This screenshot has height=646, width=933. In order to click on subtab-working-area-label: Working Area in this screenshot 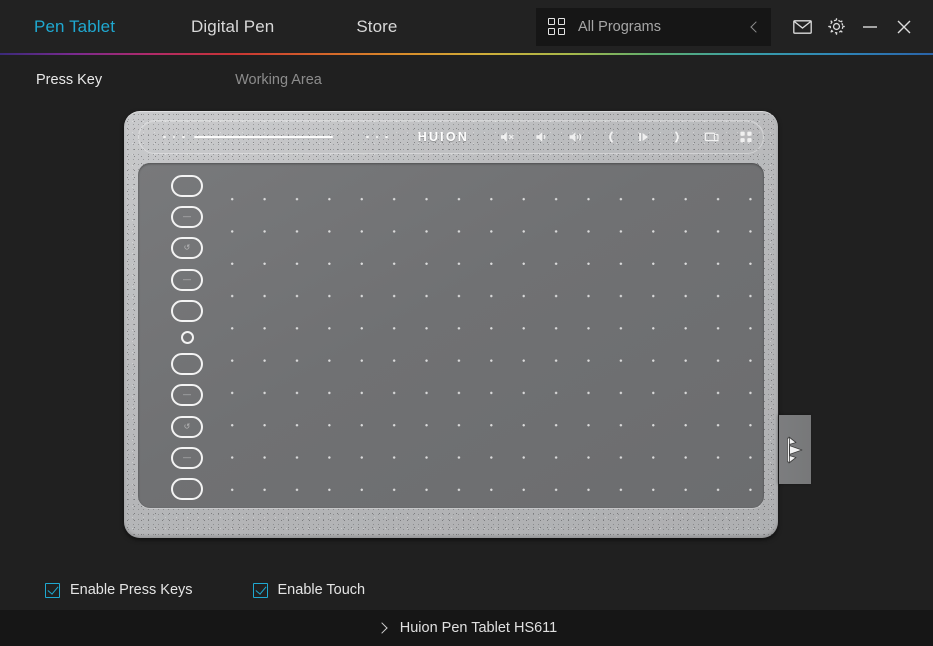, I will do `click(278, 80)`.